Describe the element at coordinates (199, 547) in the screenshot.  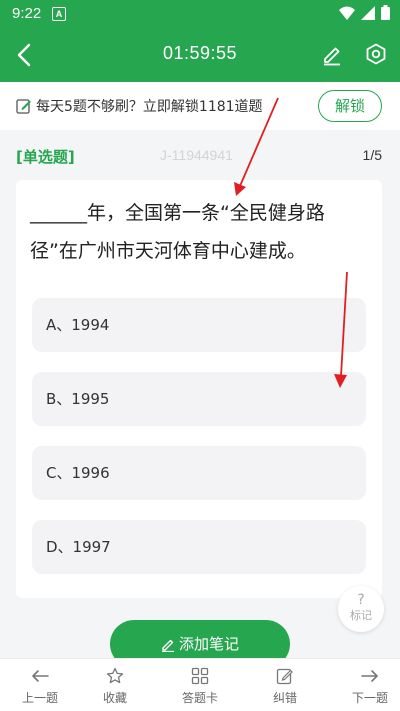
I see `option-d: D、1997` at that location.